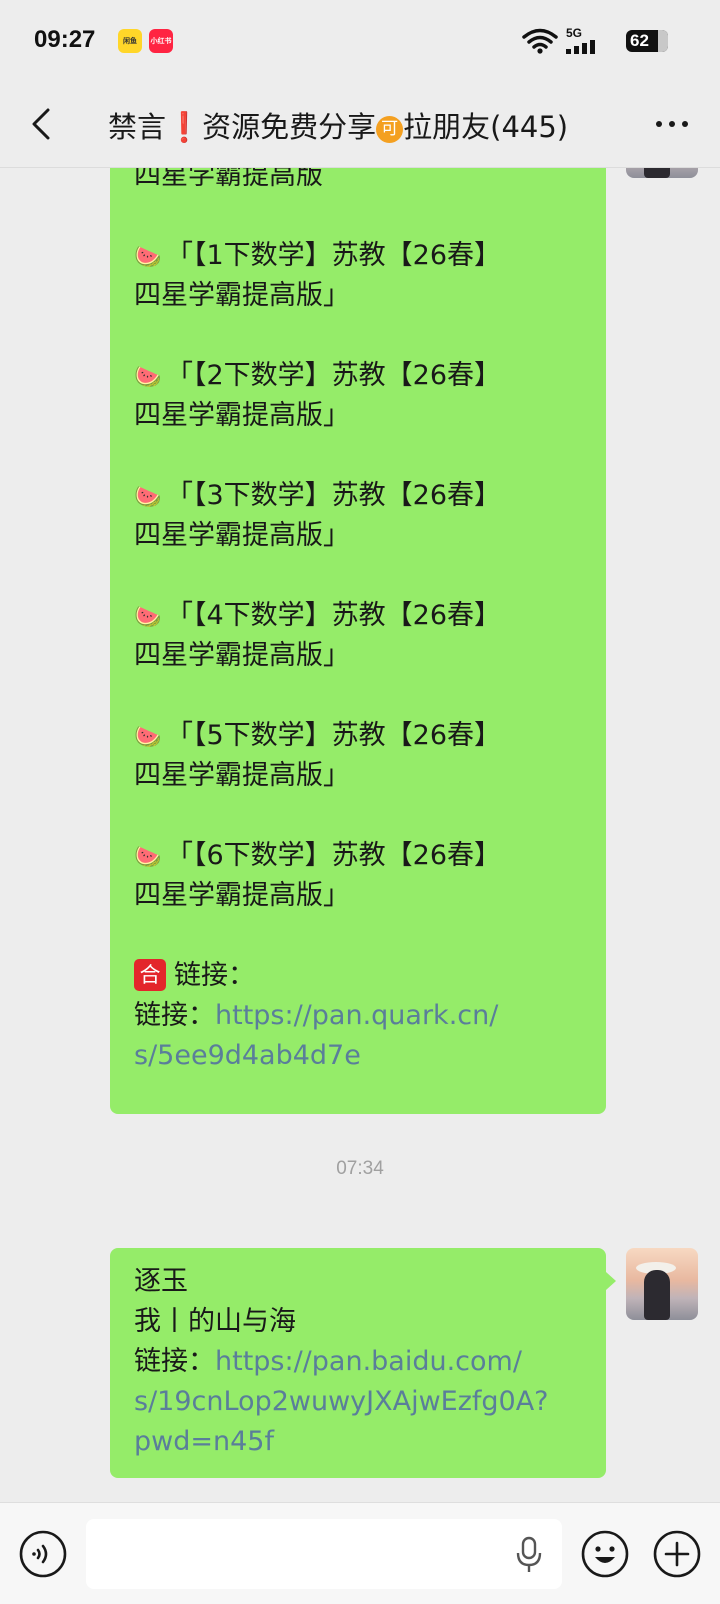 This screenshot has width=720, height=1604. I want to click on bubble-tail, so click(611, 1281).